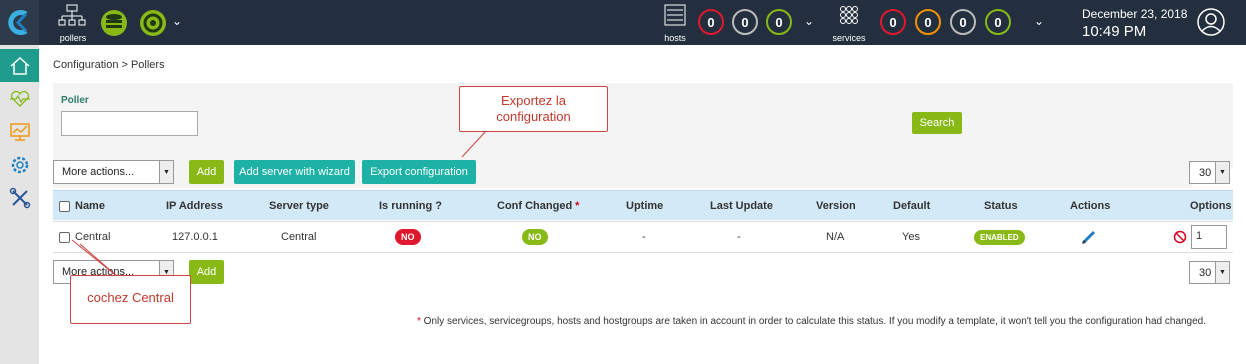 The image size is (1246, 364). Describe the element at coordinates (130, 299) in the screenshot. I see `check-central-callout: cochez Central` at that location.